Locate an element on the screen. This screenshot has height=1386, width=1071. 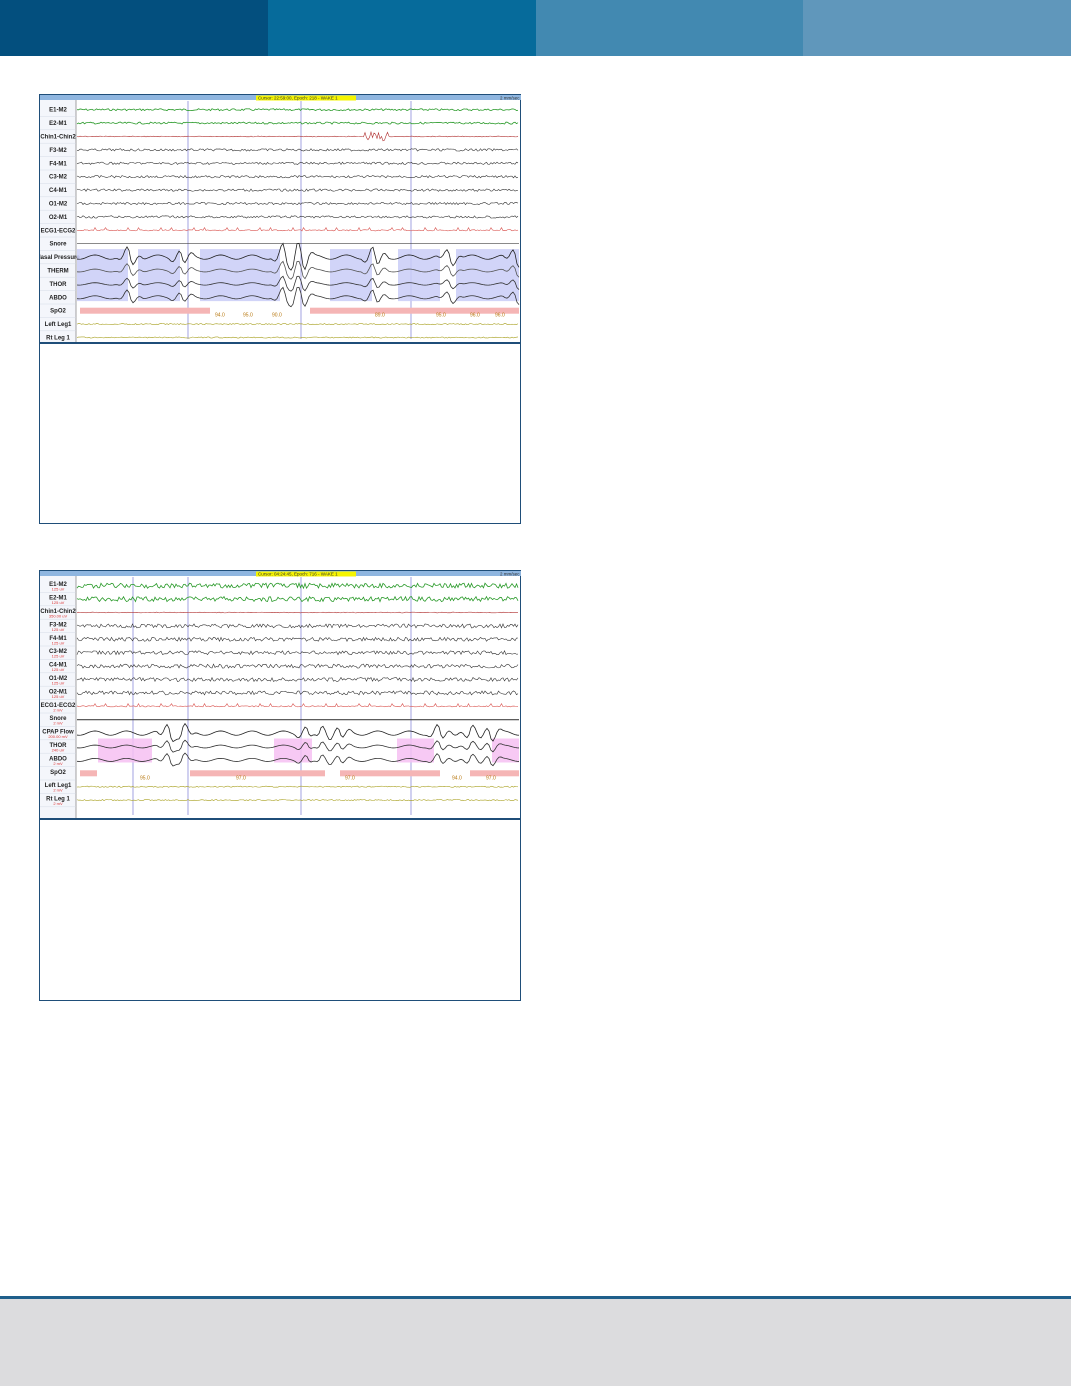
channel-scale: 240 uV is located at coordinates (58, 750).